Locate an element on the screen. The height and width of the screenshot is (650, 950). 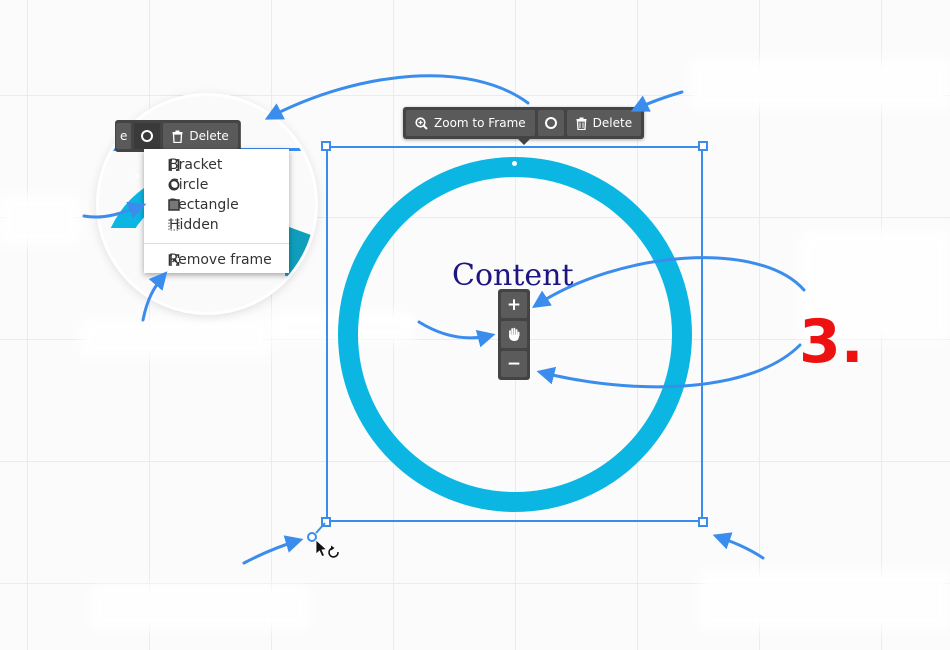
arrow-to-rectangle-option is located at coordinates (114, 210).